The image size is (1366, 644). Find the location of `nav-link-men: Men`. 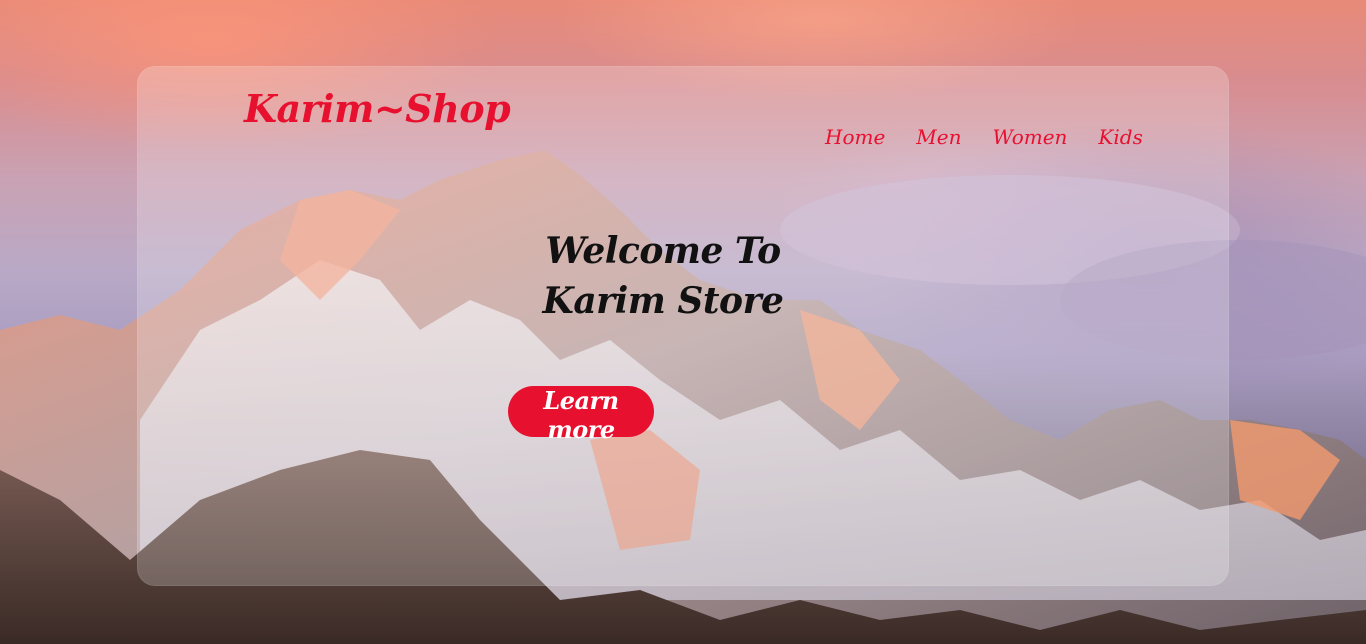

nav-link-men: Men is located at coordinates (938, 137).